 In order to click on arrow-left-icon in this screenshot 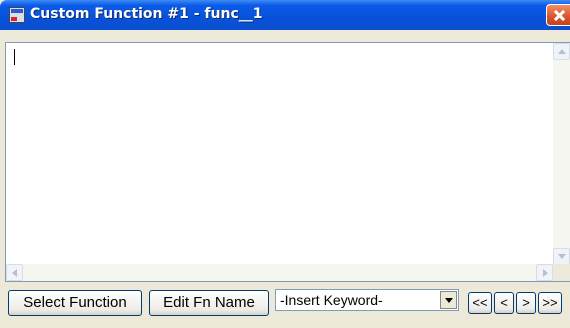, I will do `click(14, 273)`.